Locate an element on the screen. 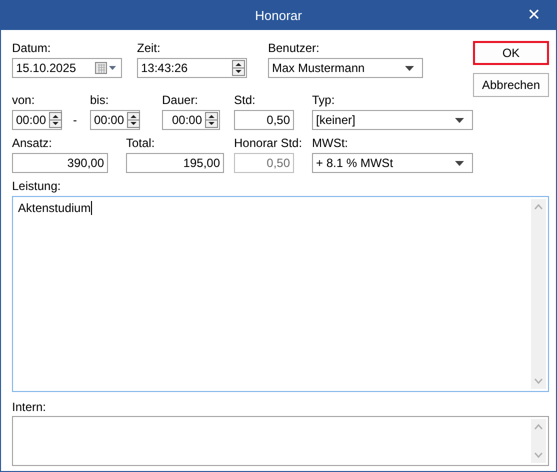  field-label: Total: is located at coordinates (140, 143).